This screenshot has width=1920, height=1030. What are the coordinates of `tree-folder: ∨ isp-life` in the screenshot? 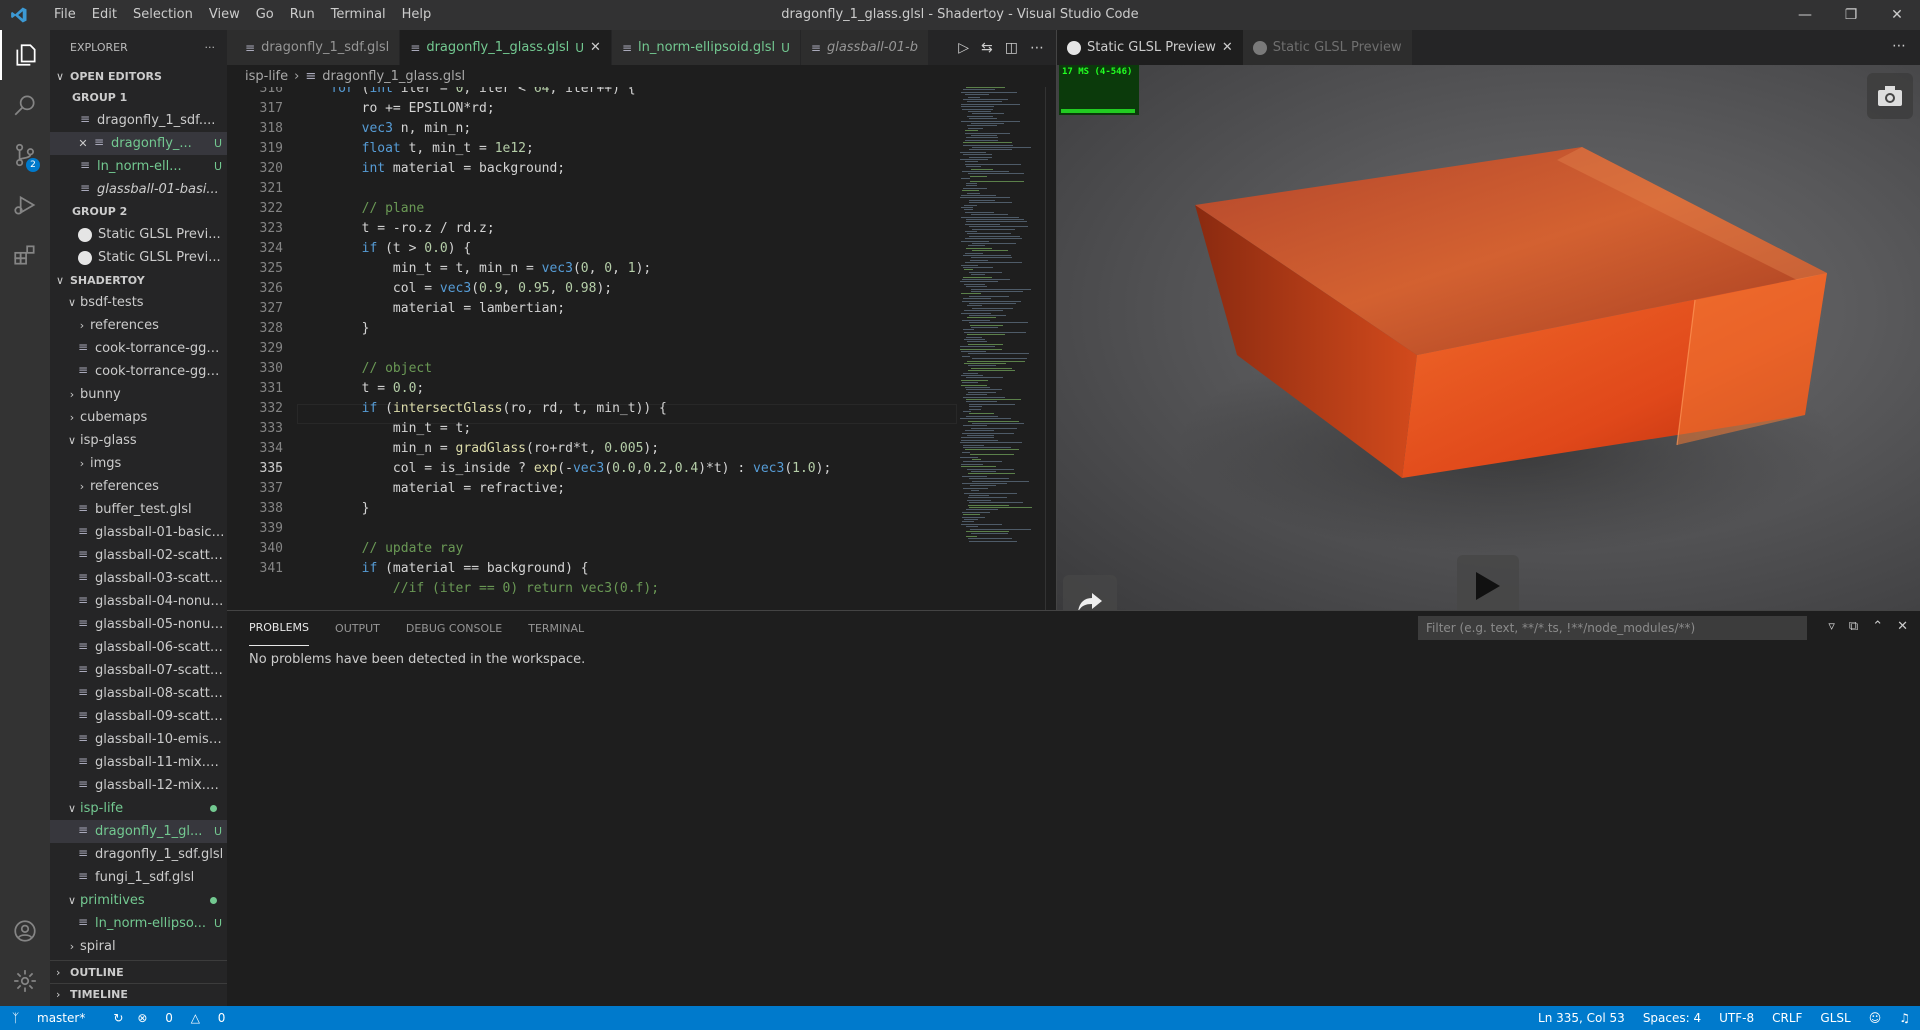 It's located at (138, 808).